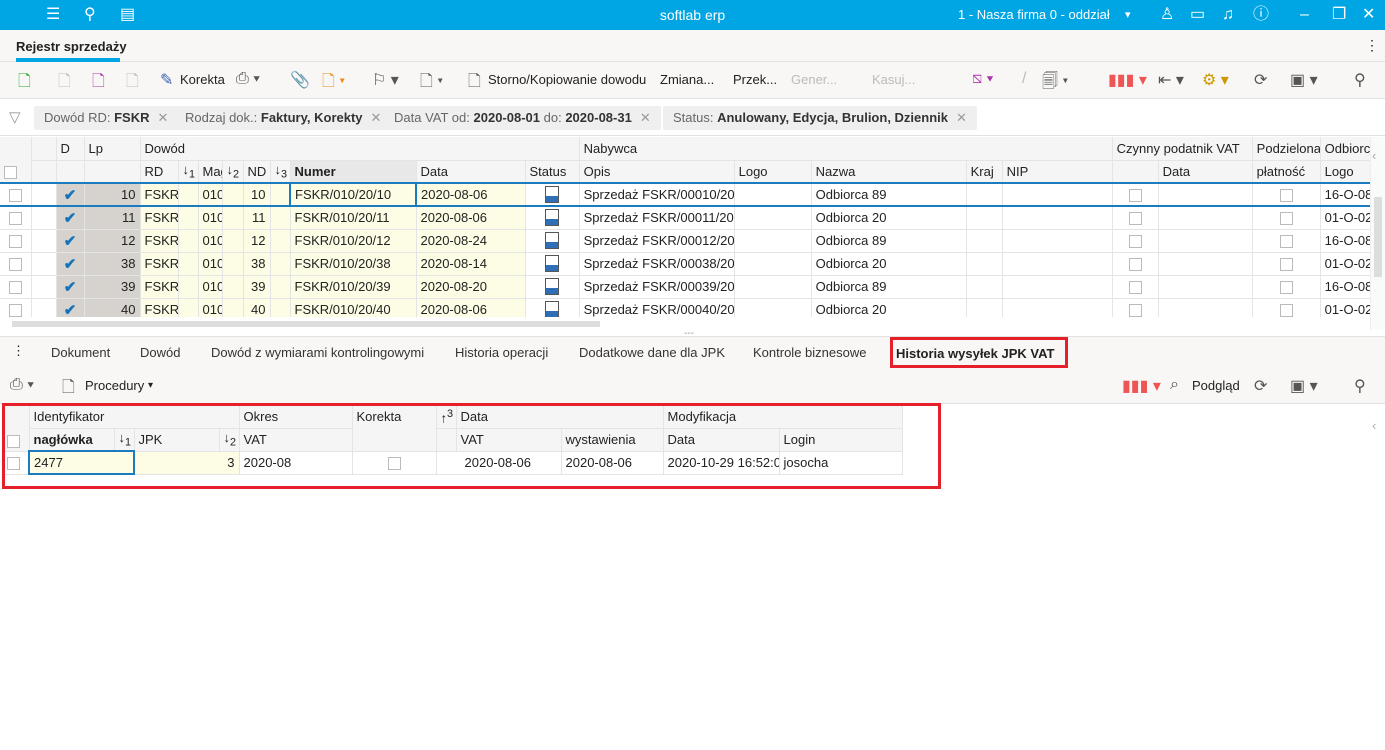  What do you see at coordinates (112, 307) in the screenshot?
I see `cell-lp: 40` at bounding box center [112, 307].